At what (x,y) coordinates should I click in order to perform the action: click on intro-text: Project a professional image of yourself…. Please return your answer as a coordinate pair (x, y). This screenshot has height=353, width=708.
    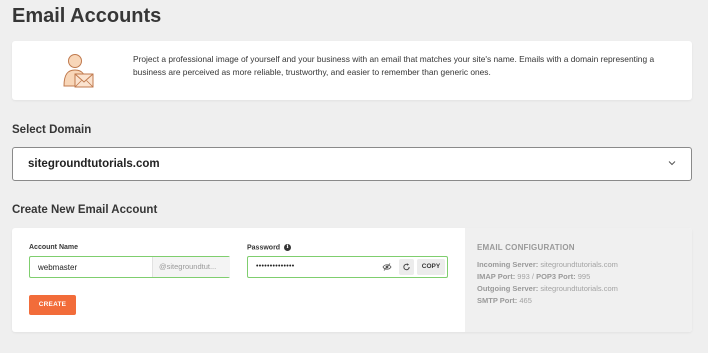
    Looking at the image, I should click on (394, 65).